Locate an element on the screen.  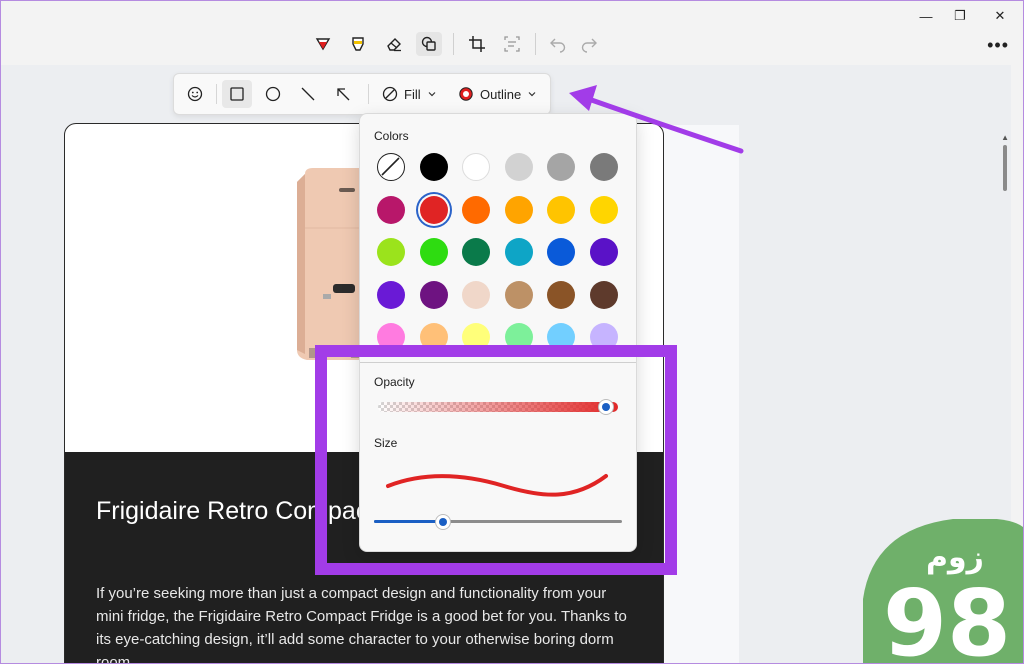
eraser-button is located at coordinates (394, 44).